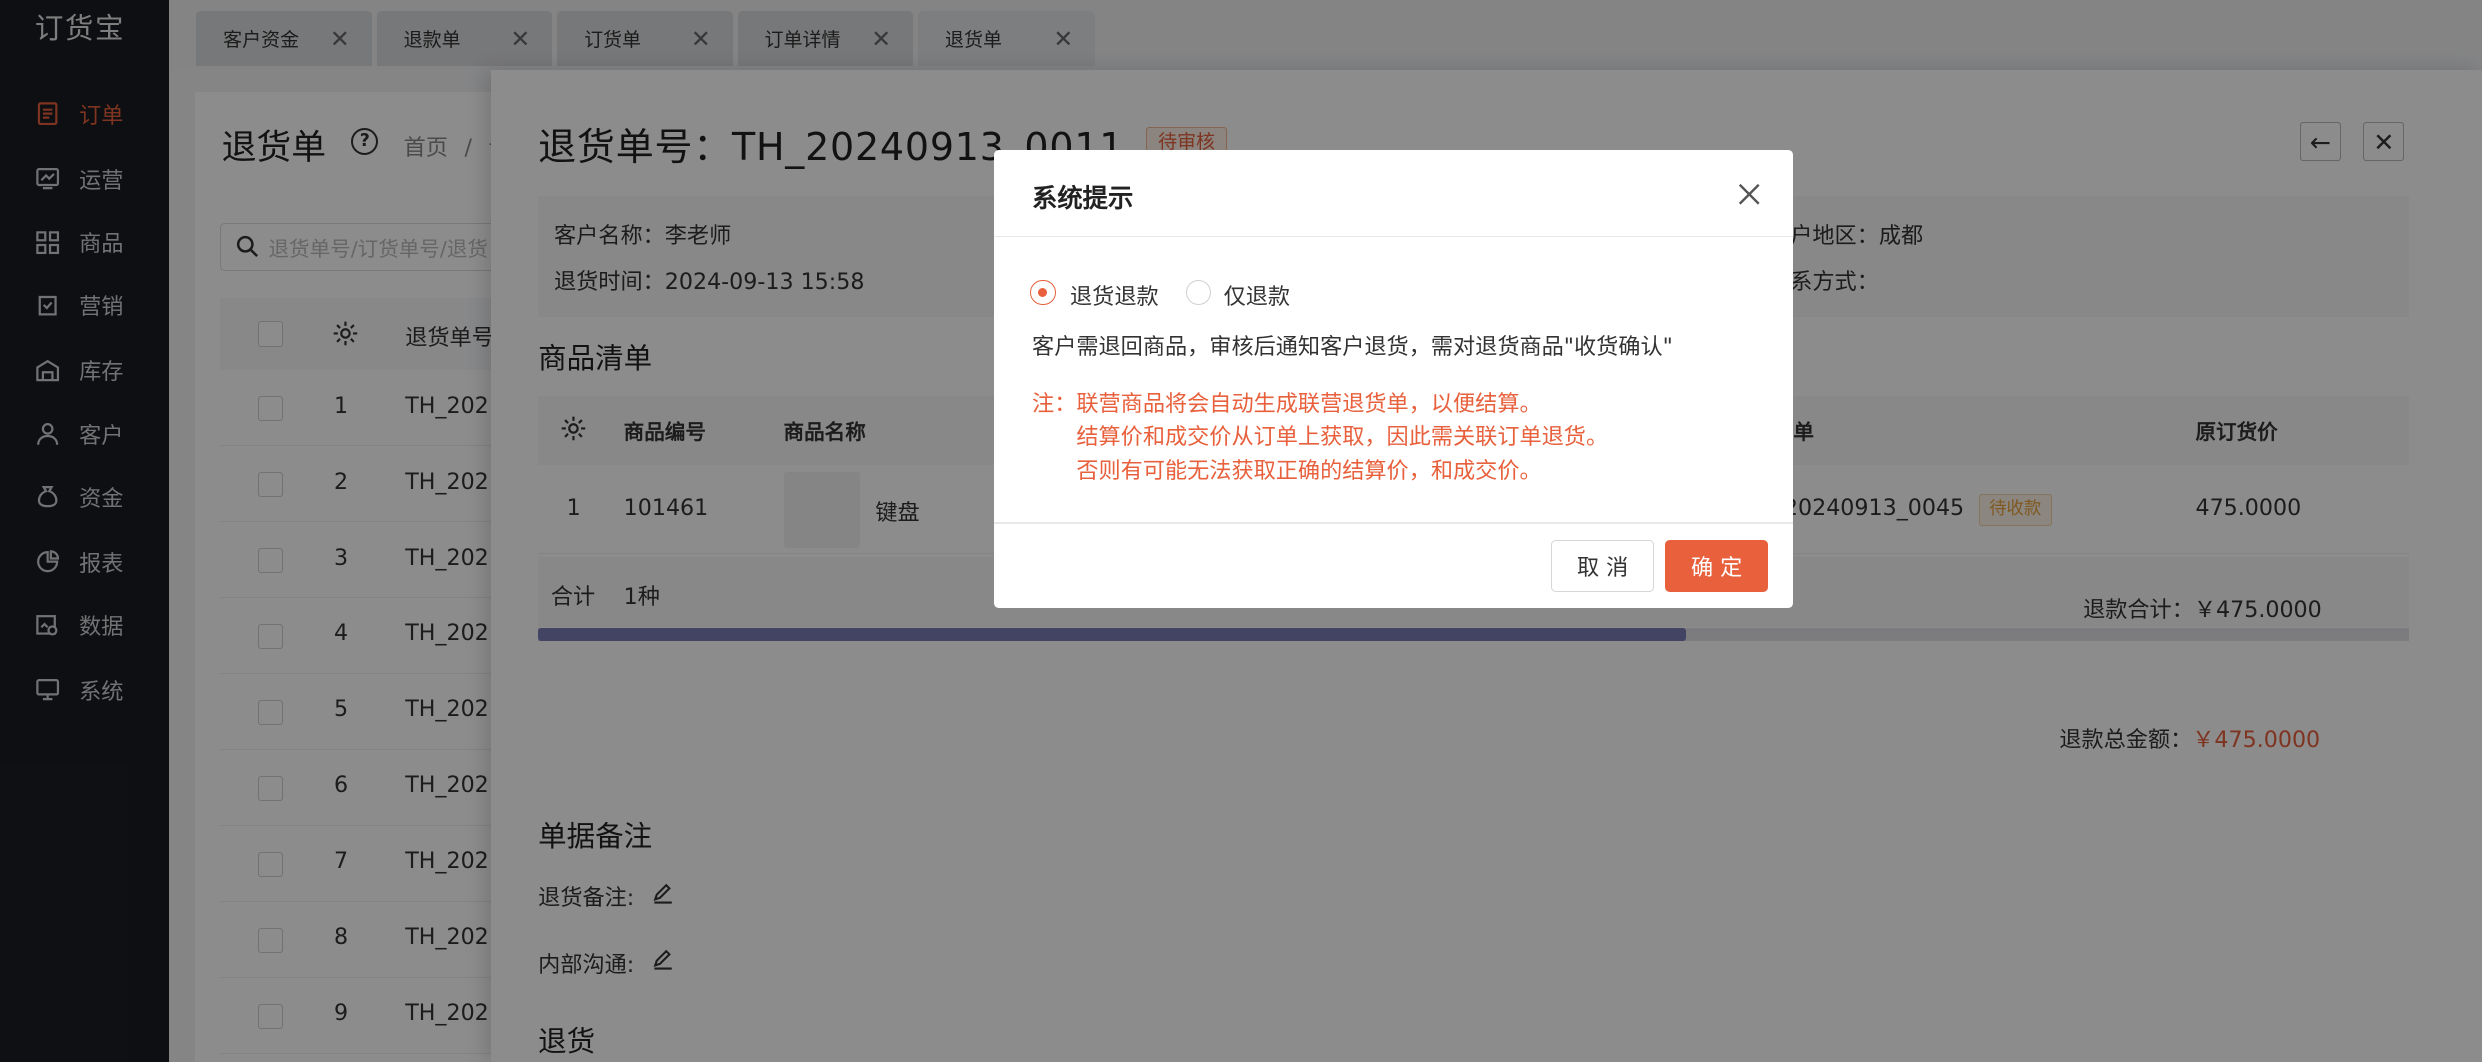  Describe the element at coordinates (1257, 295) in the screenshot. I see `radio-label-refund-only: 仅退款` at that location.